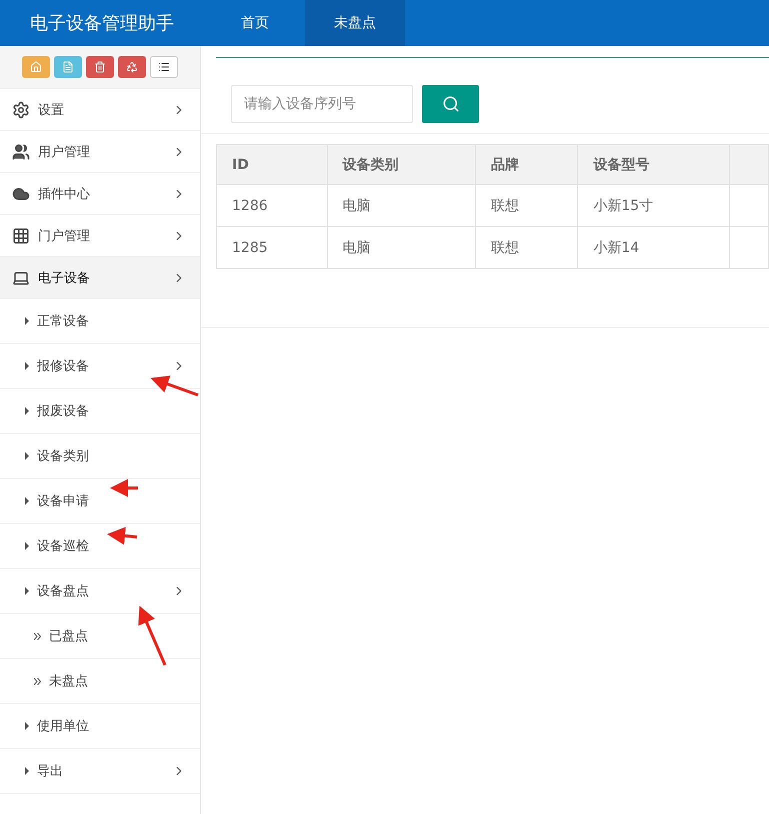  I want to click on trash-button, so click(100, 67).